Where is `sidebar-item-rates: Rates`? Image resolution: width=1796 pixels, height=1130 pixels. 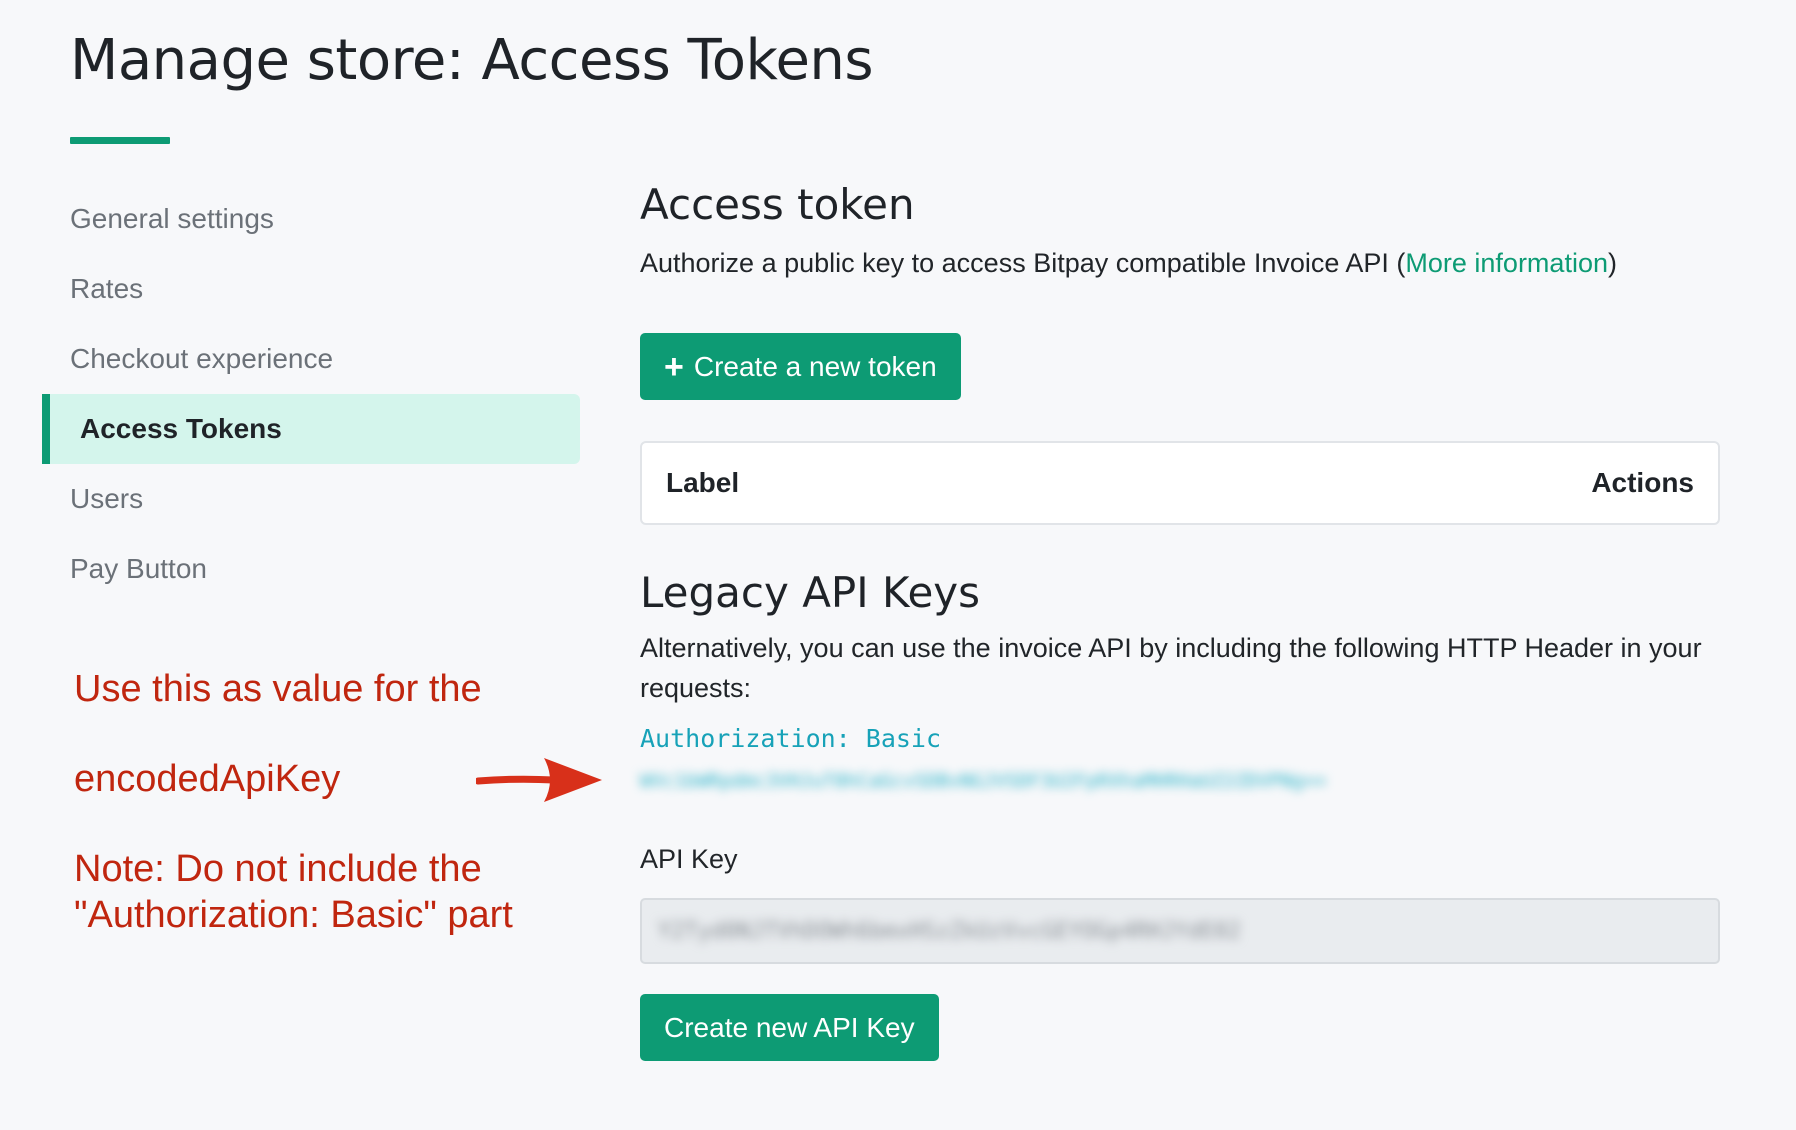
sidebar-item-rates: Rates is located at coordinates (311, 289).